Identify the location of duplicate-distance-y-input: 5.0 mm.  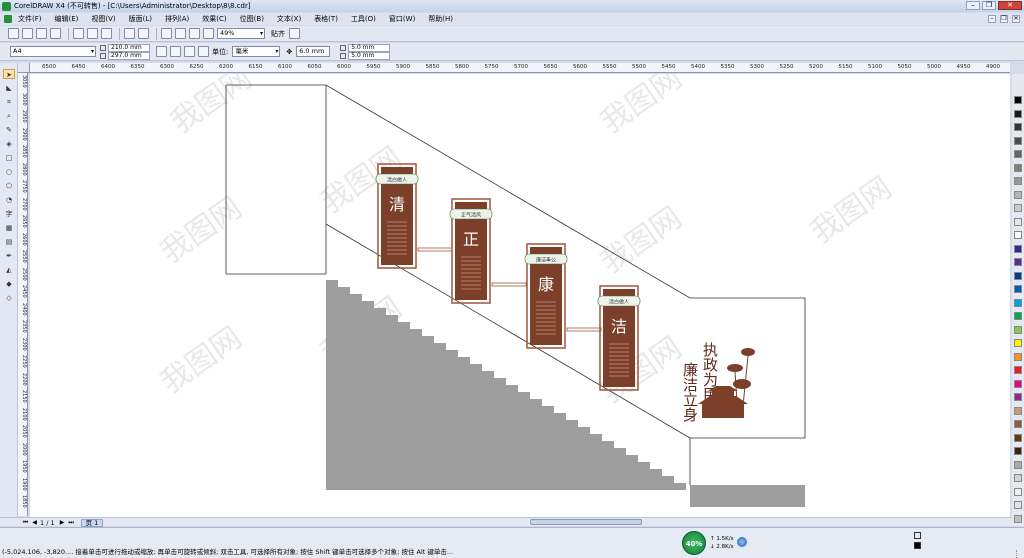
(369, 55).